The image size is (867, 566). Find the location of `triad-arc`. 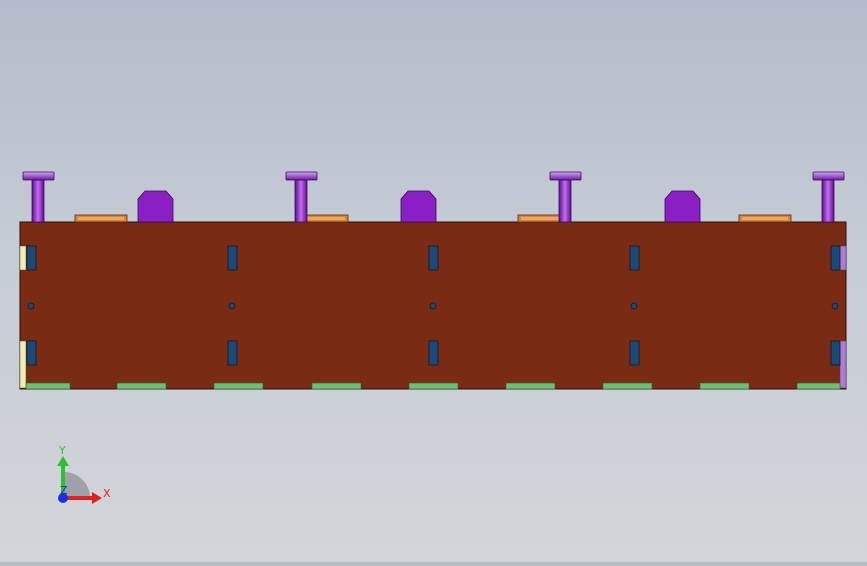

triad-arc is located at coordinates (77, 485).